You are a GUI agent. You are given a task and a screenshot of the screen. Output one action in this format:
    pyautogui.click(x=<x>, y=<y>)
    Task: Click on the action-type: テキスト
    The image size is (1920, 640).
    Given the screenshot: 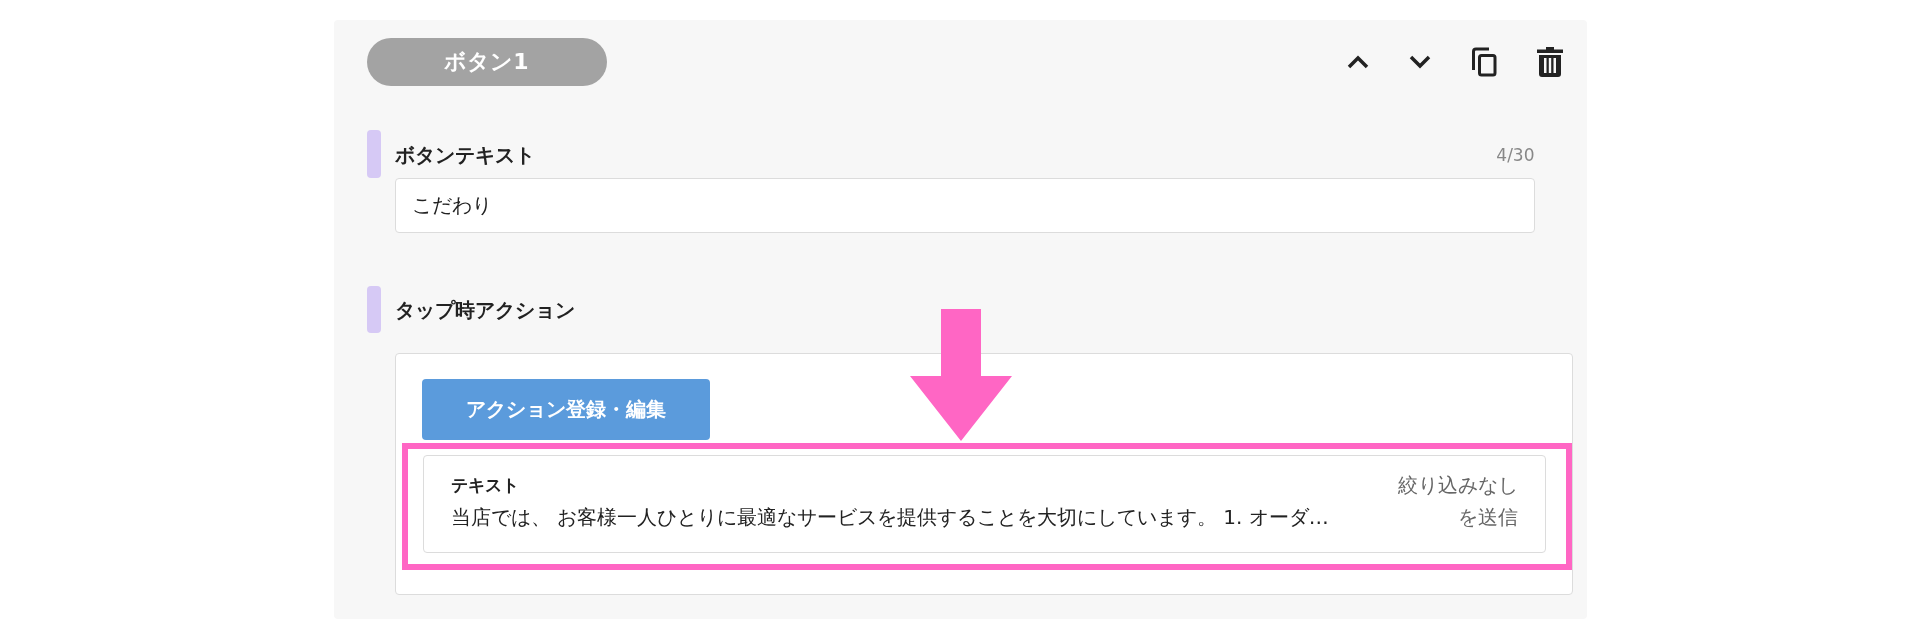 What is the action you would take?
    pyautogui.click(x=484, y=485)
    